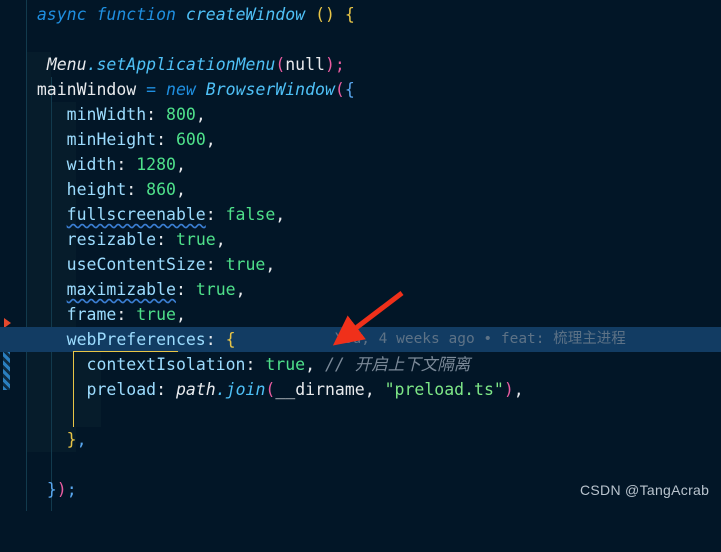 The image size is (721, 552). I want to click on code-line: maximizable: true,, so click(360, 289).